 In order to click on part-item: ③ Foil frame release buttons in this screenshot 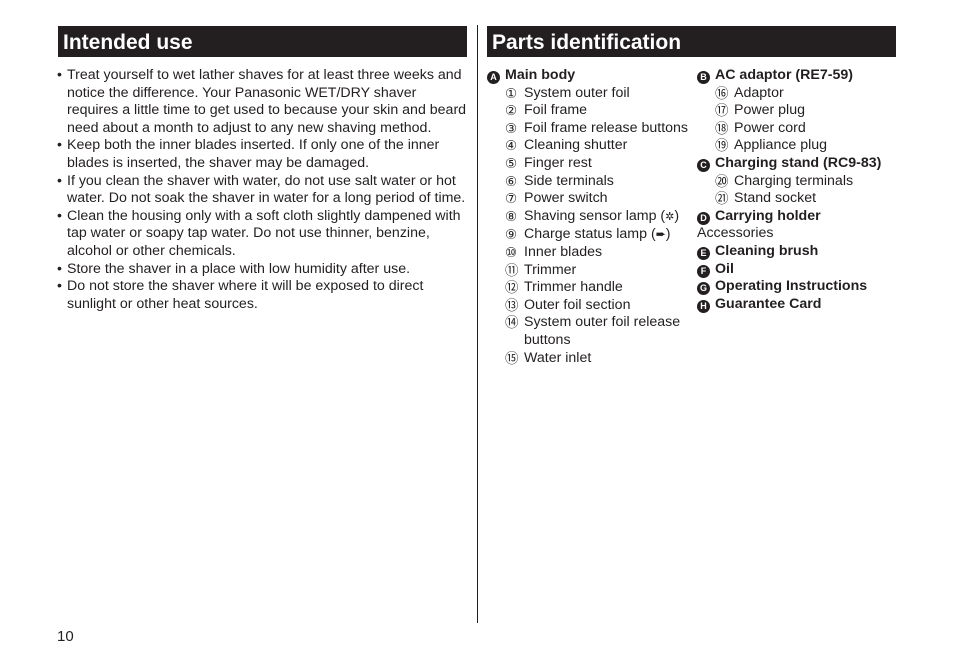, I will do `click(589, 129)`.